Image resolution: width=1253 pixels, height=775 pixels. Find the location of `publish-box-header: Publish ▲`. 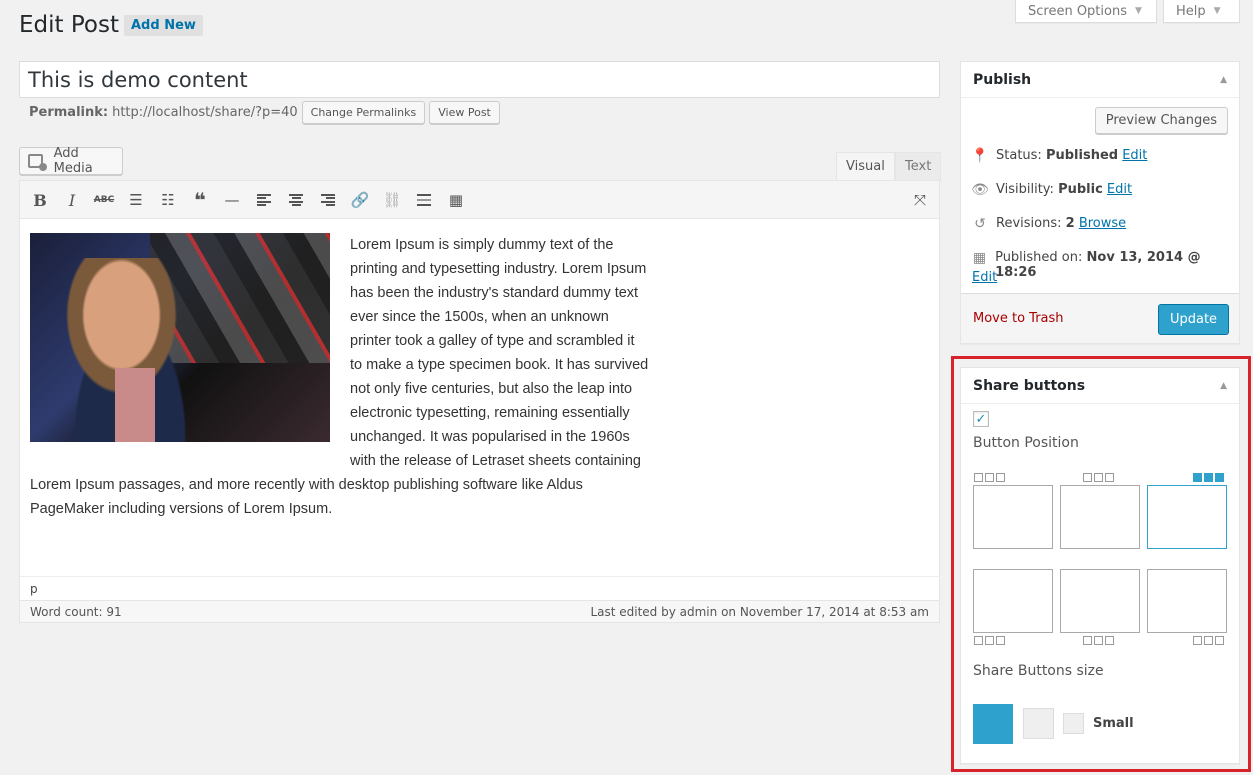

publish-box-header: Publish ▲ is located at coordinates (1100, 80).